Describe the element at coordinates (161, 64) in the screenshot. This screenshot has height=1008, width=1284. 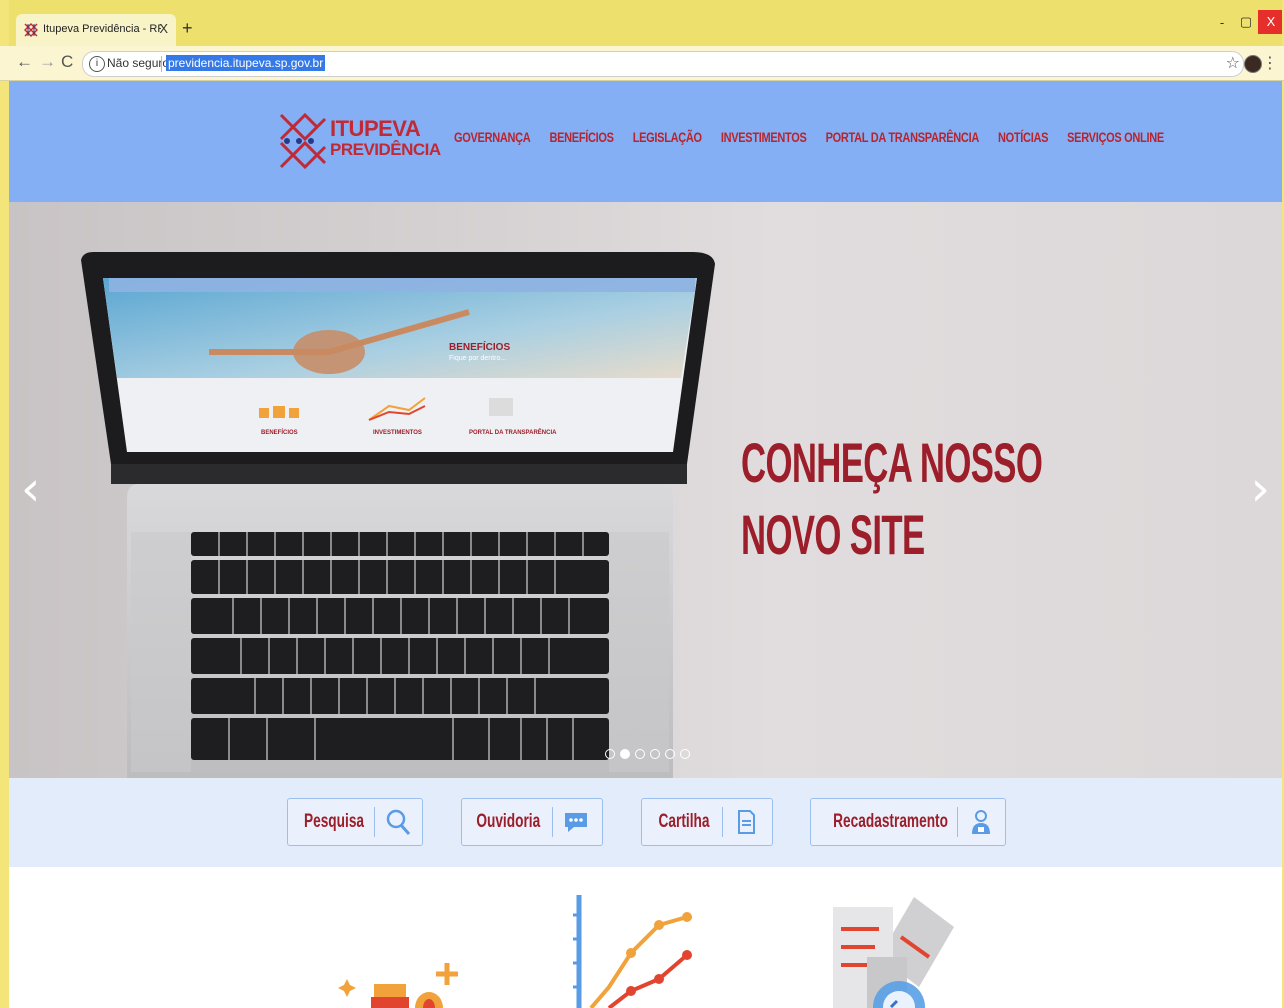
I see `url-divider` at that location.